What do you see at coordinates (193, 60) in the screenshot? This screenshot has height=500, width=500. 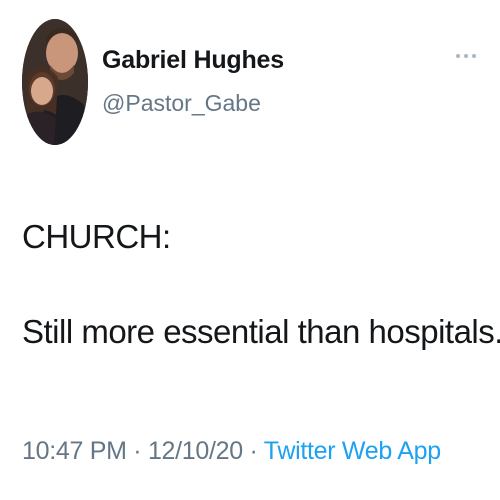 I see `author-name: Gabriel Hughes` at bounding box center [193, 60].